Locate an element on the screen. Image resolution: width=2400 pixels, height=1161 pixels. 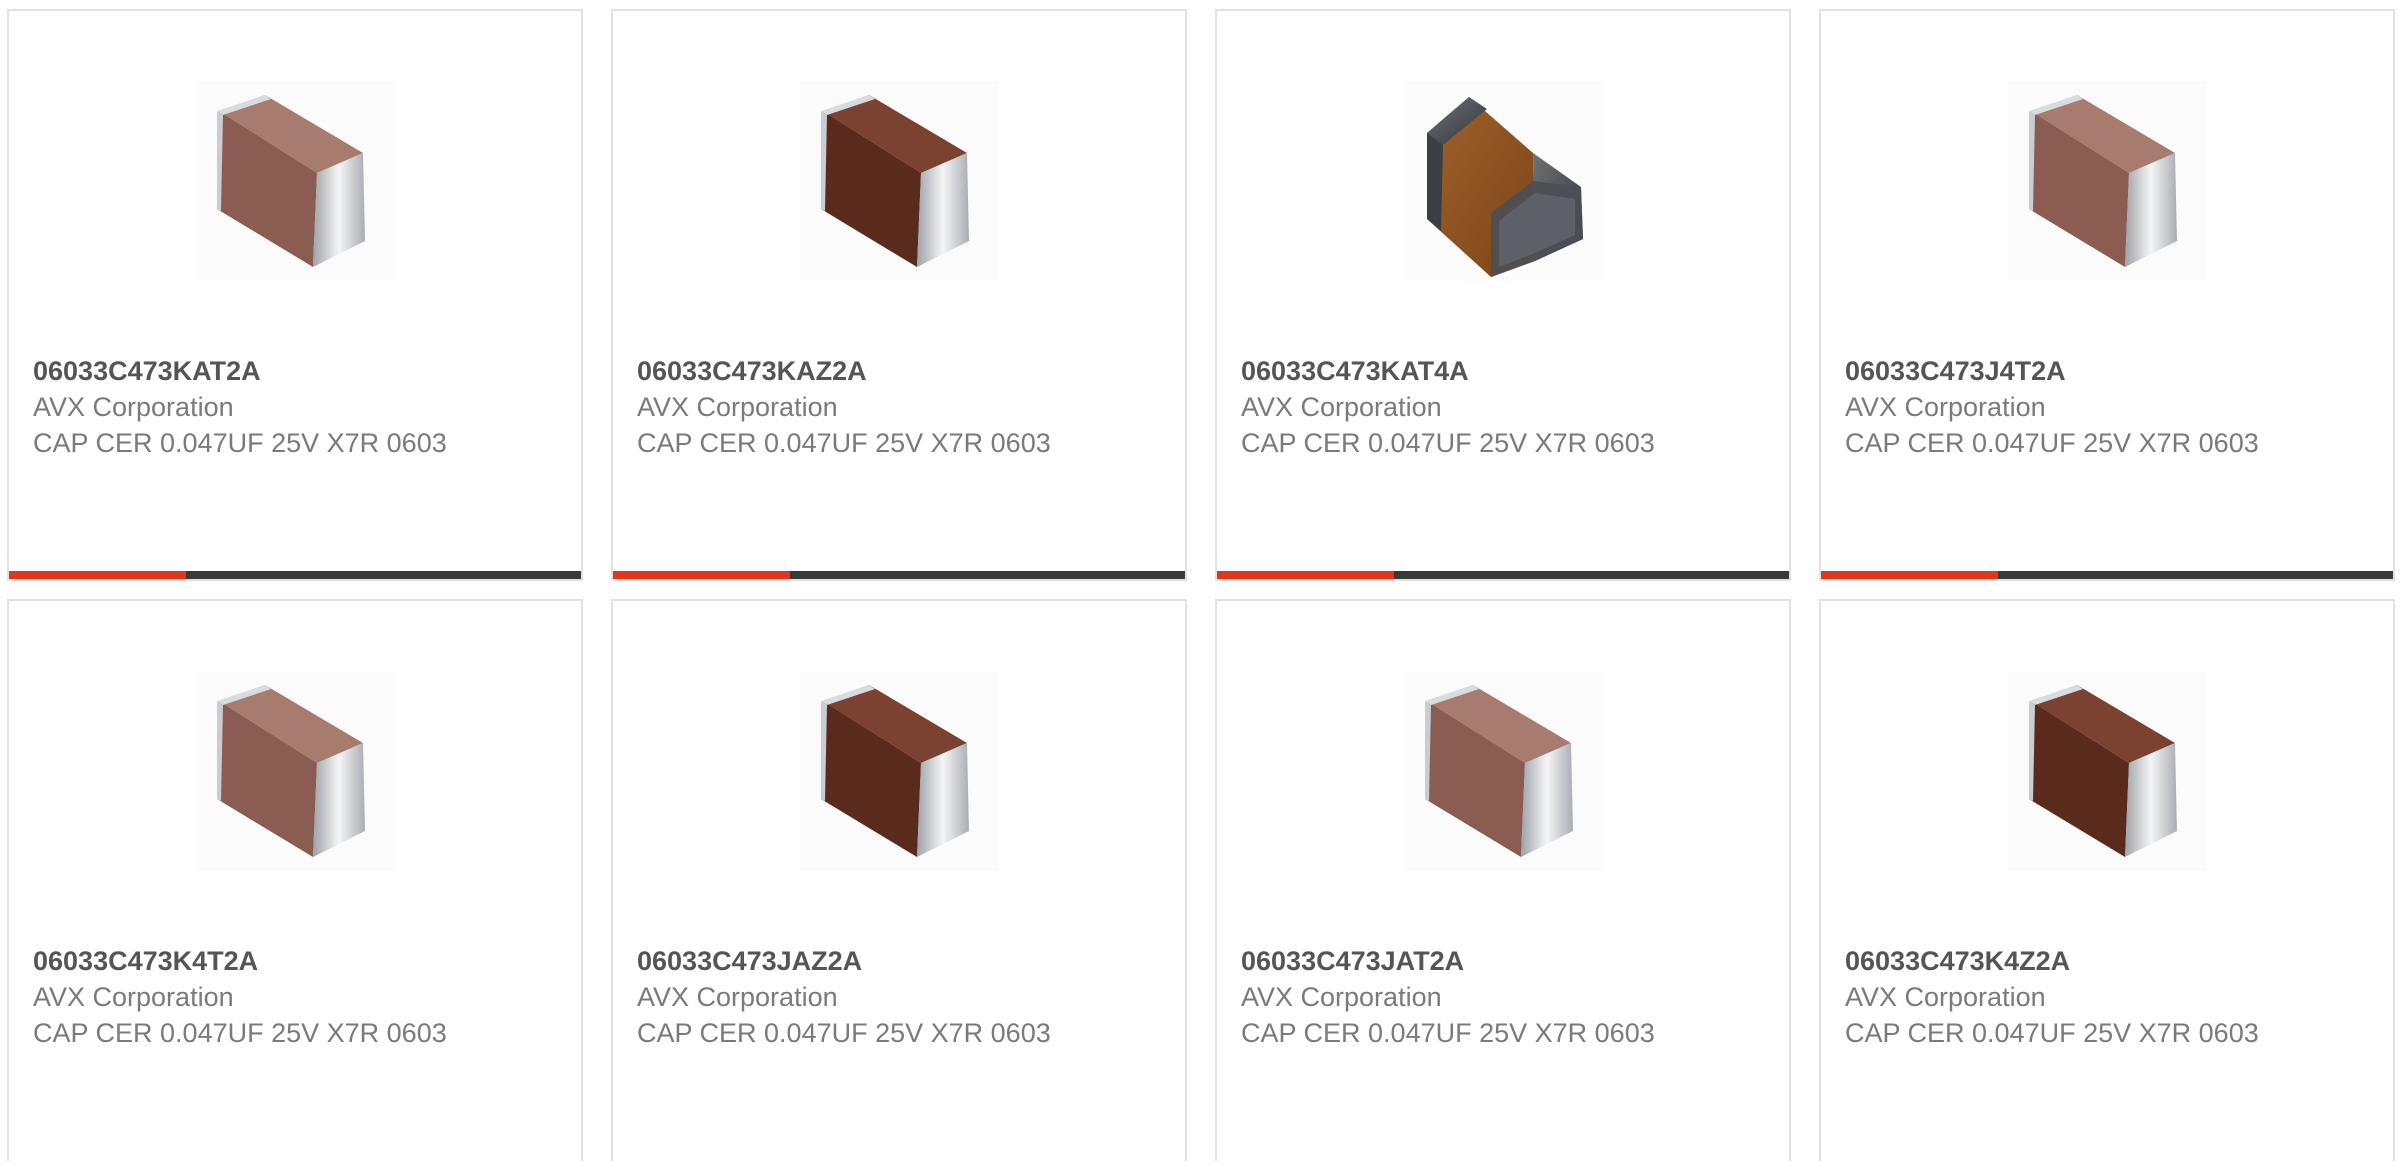
part-number: 06033C473JAZ2A is located at coordinates (750, 961).